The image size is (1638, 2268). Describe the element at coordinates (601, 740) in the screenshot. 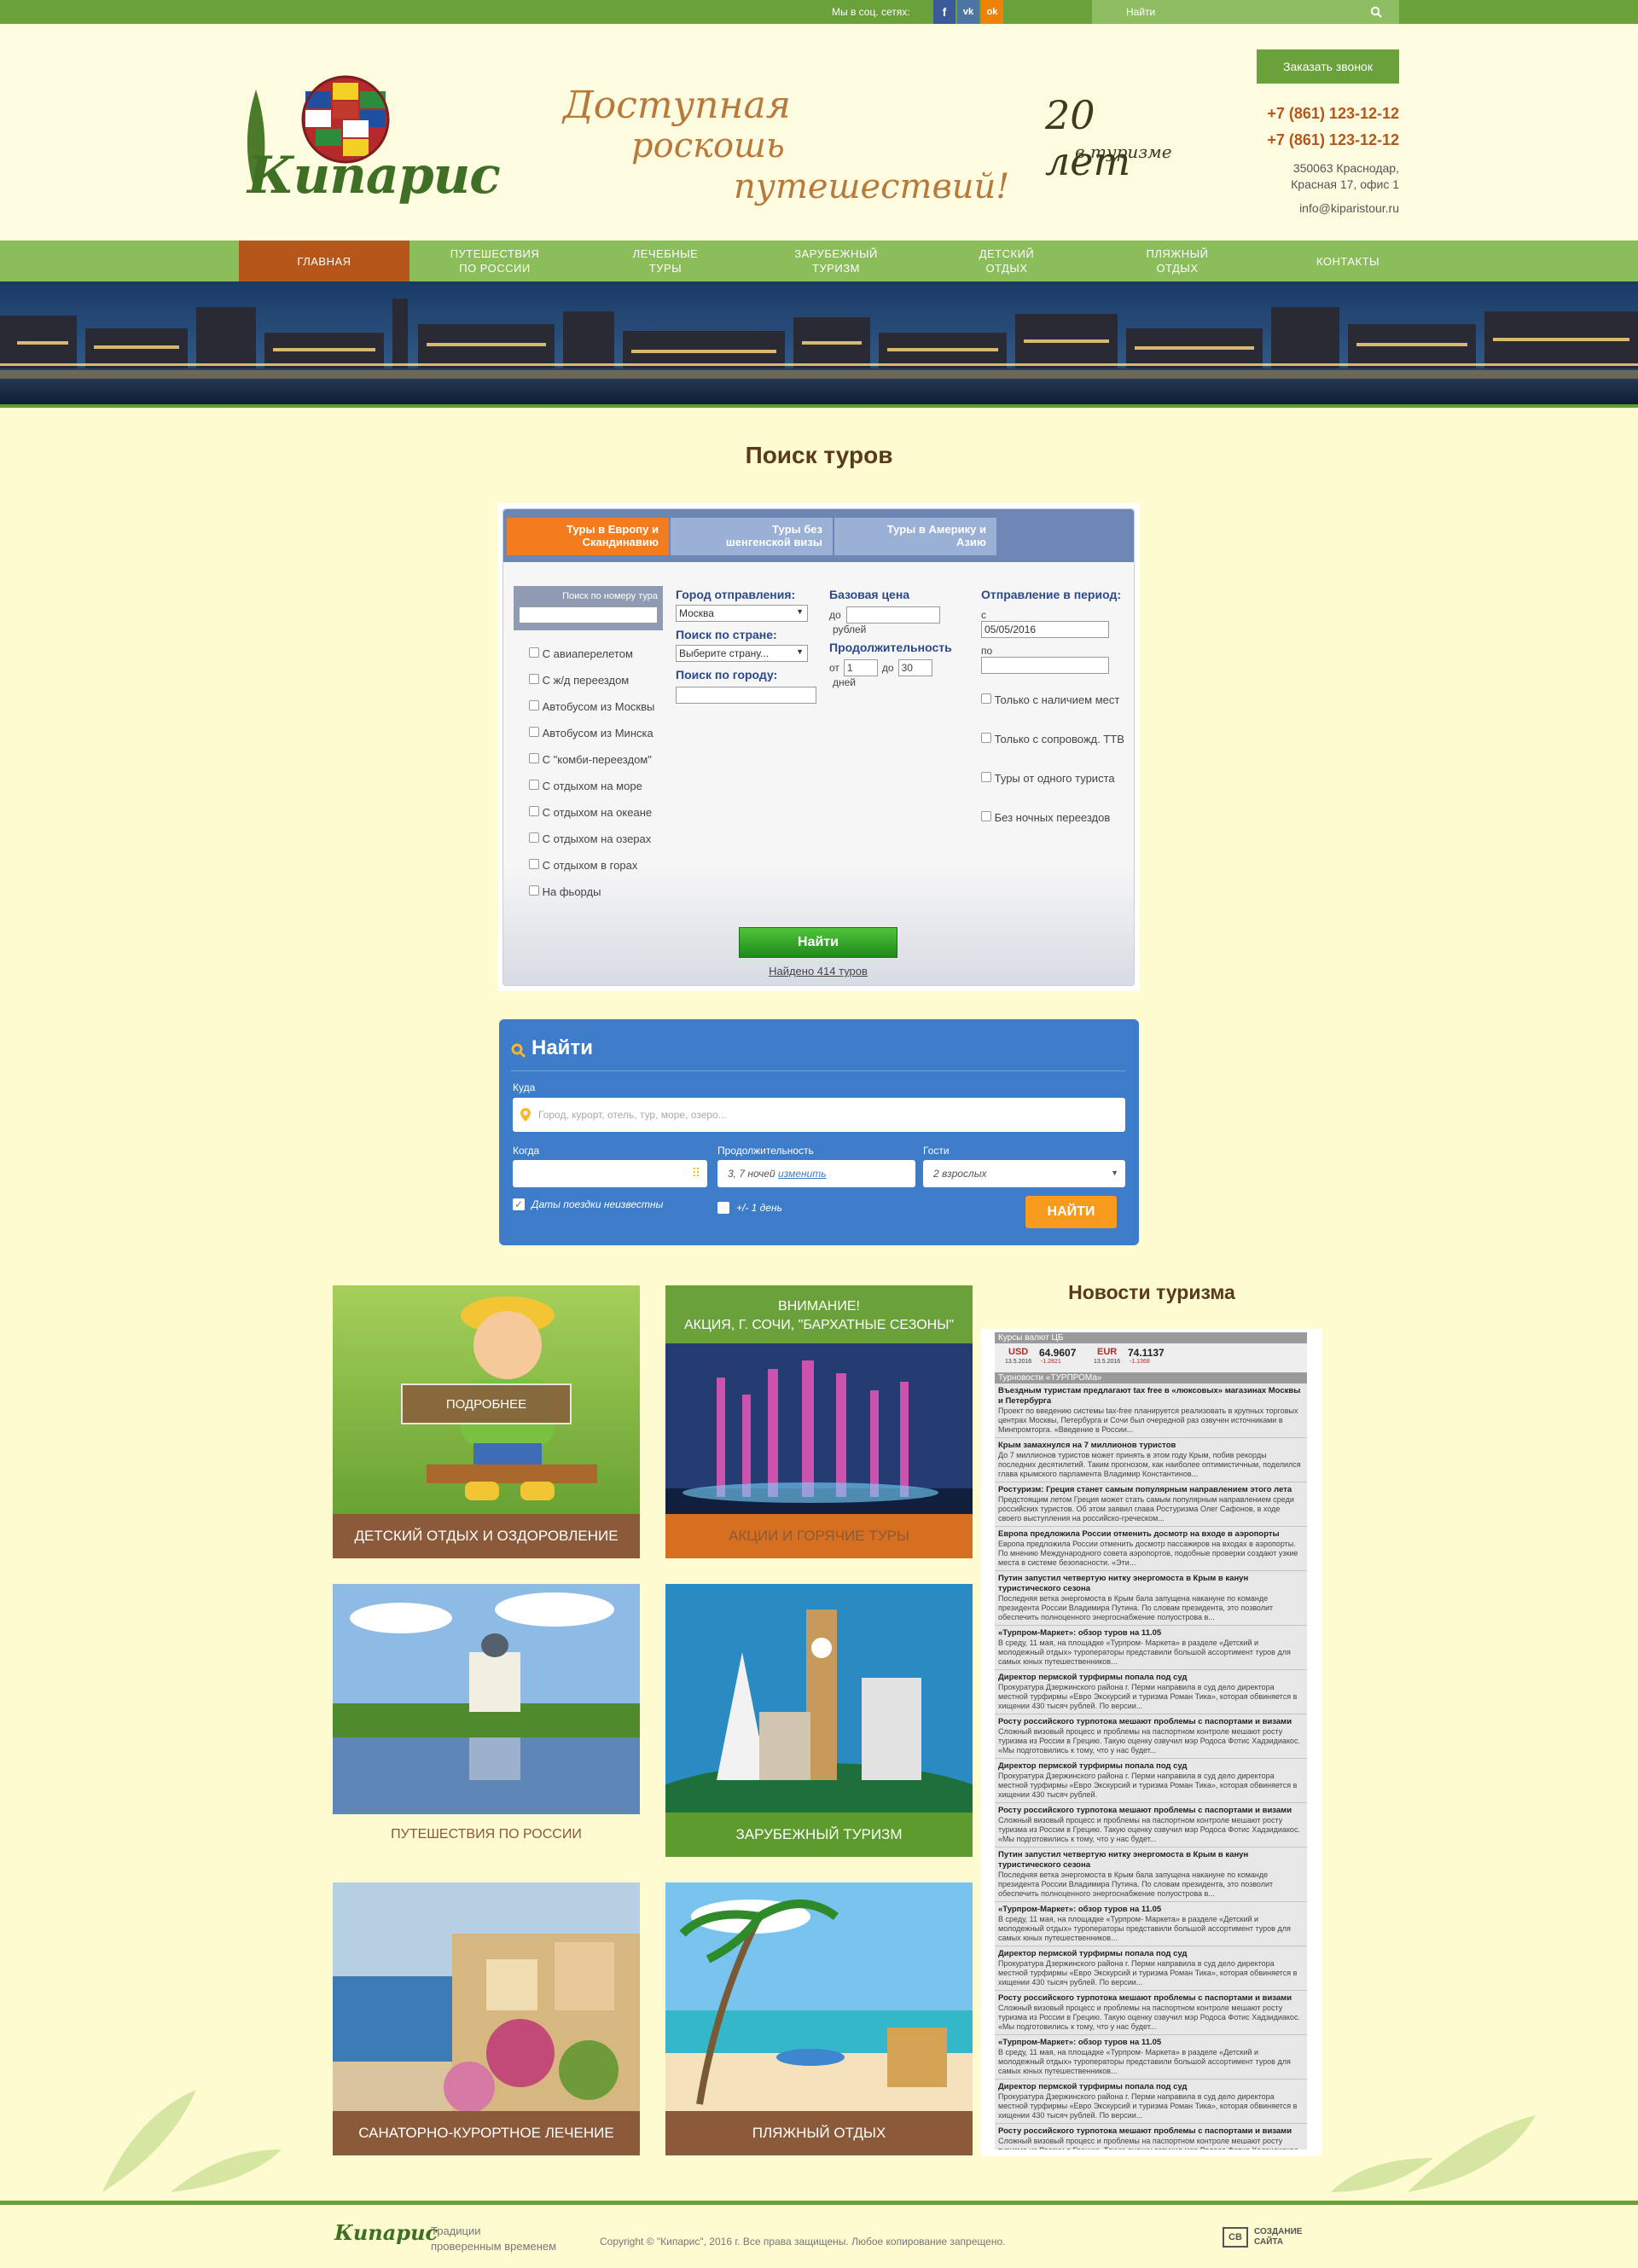

I see `option-bus-minsk: Автобусом из Минска` at that location.